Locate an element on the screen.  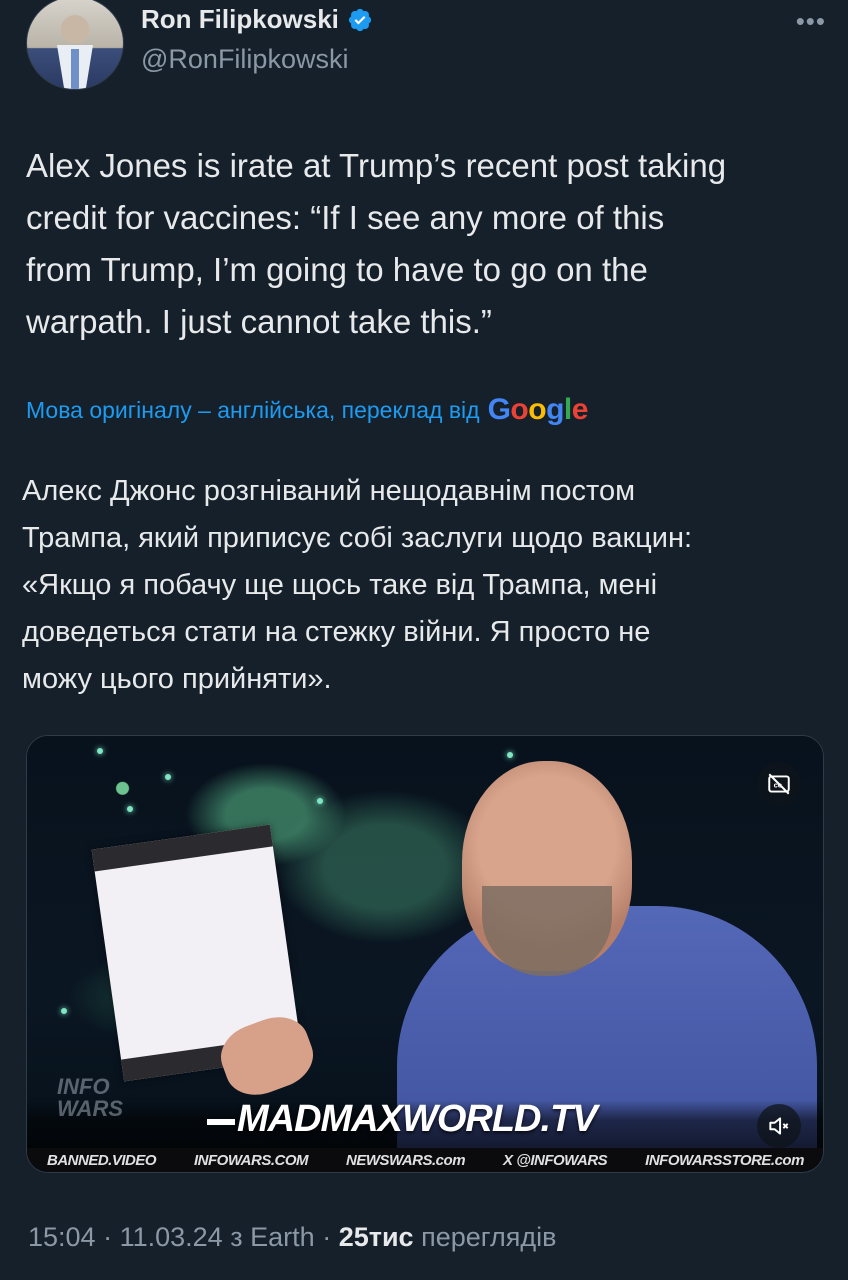
more-options-button: ••• is located at coordinates (811, 21).